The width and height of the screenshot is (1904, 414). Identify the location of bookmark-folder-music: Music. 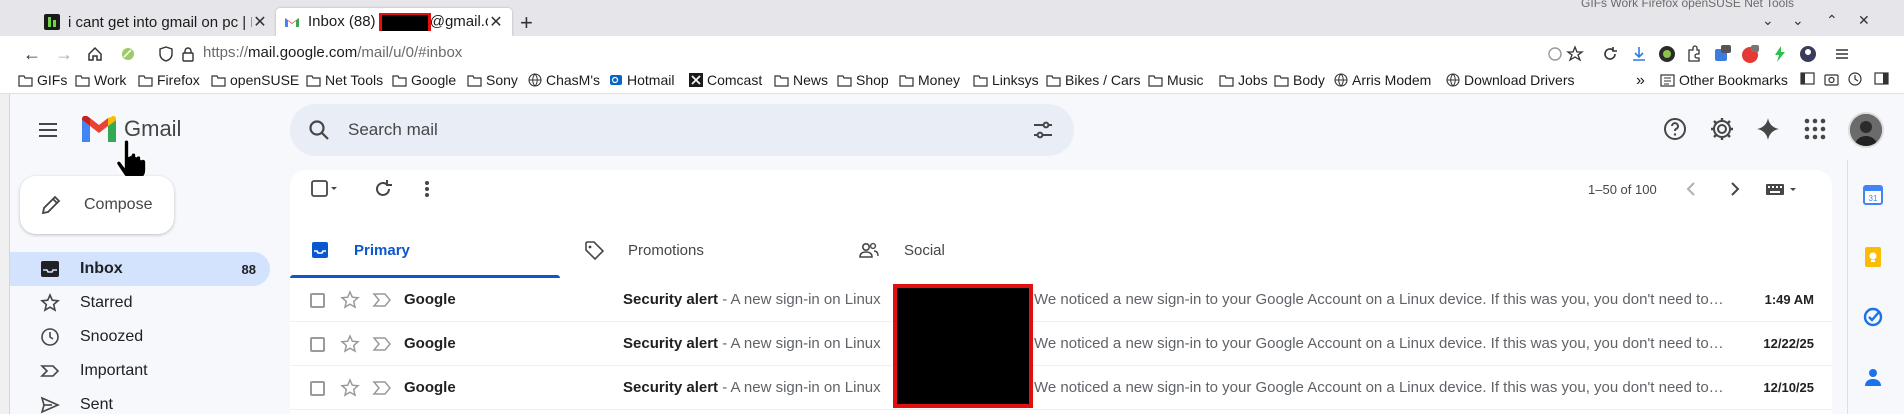
(1176, 80).